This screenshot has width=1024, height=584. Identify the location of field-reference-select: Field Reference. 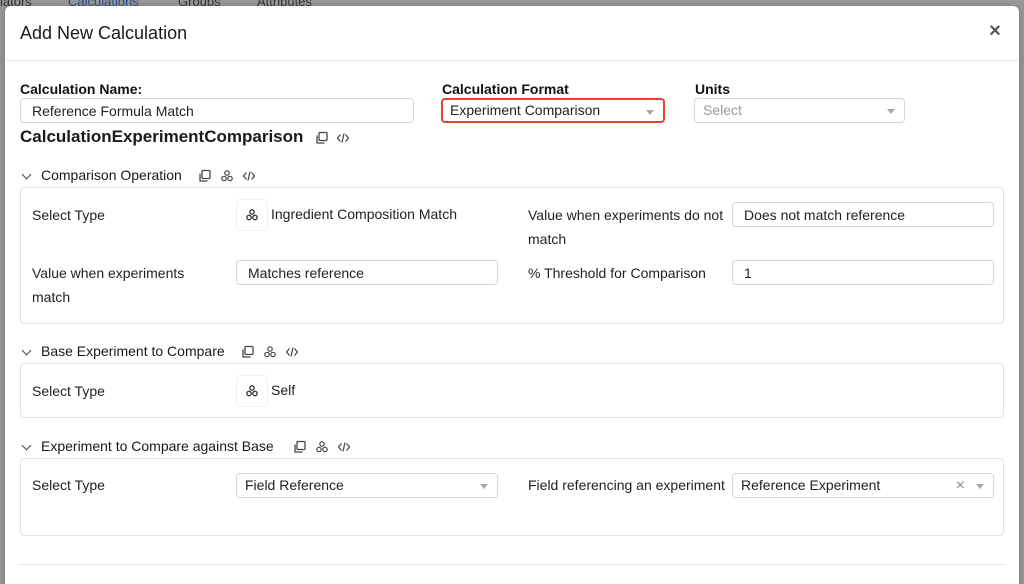
(367, 485).